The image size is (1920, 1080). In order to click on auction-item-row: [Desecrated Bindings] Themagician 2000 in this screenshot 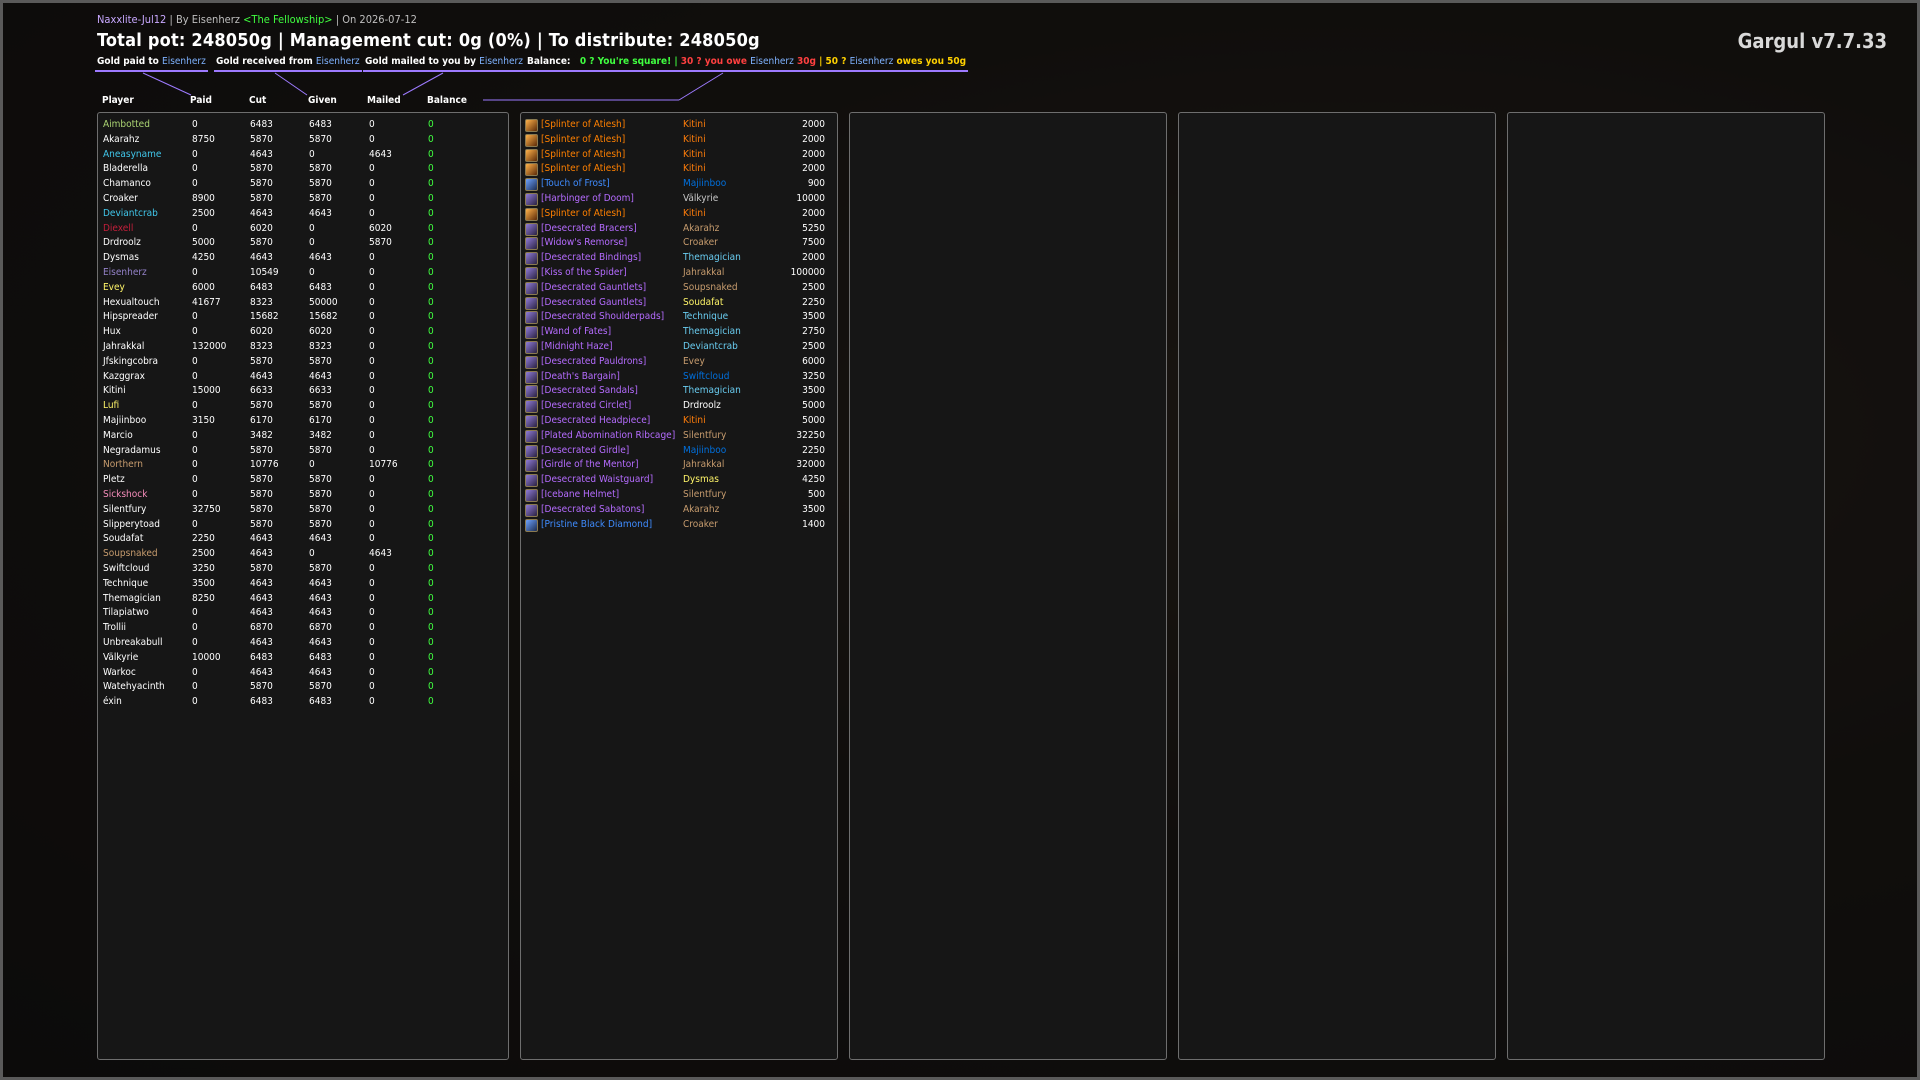, I will do `click(679, 259)`.